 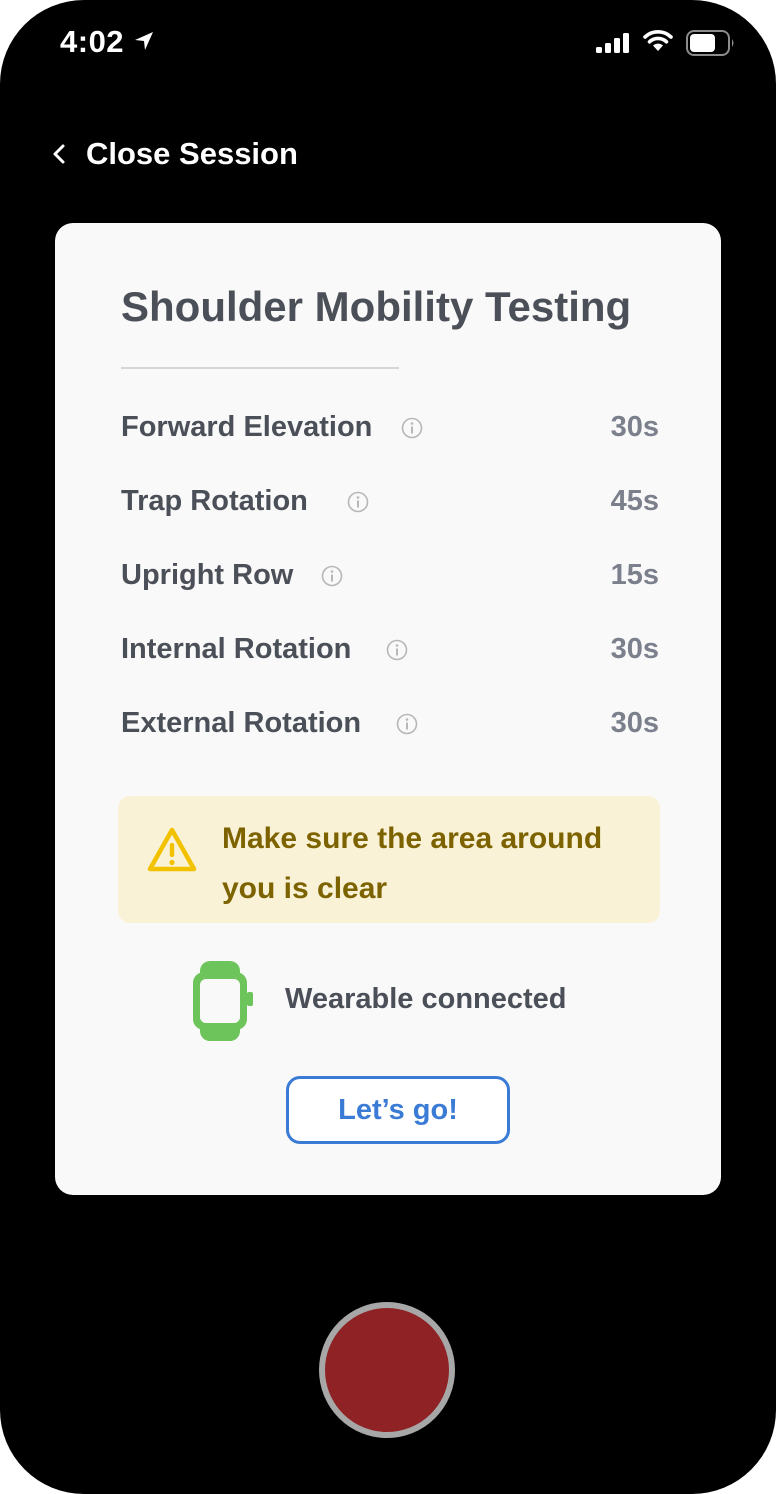 What do you see at coordinates (241, 723) in the screenshot?
I see `test-name: External Rotation` at bounding box center [241, 723].